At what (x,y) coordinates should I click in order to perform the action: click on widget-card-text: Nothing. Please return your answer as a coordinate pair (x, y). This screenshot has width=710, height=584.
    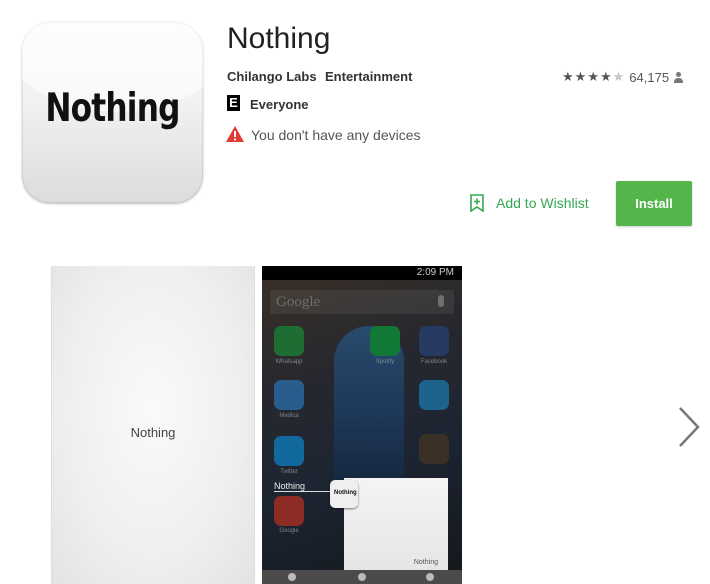
    Looking at the image, I should click on (425, 562).